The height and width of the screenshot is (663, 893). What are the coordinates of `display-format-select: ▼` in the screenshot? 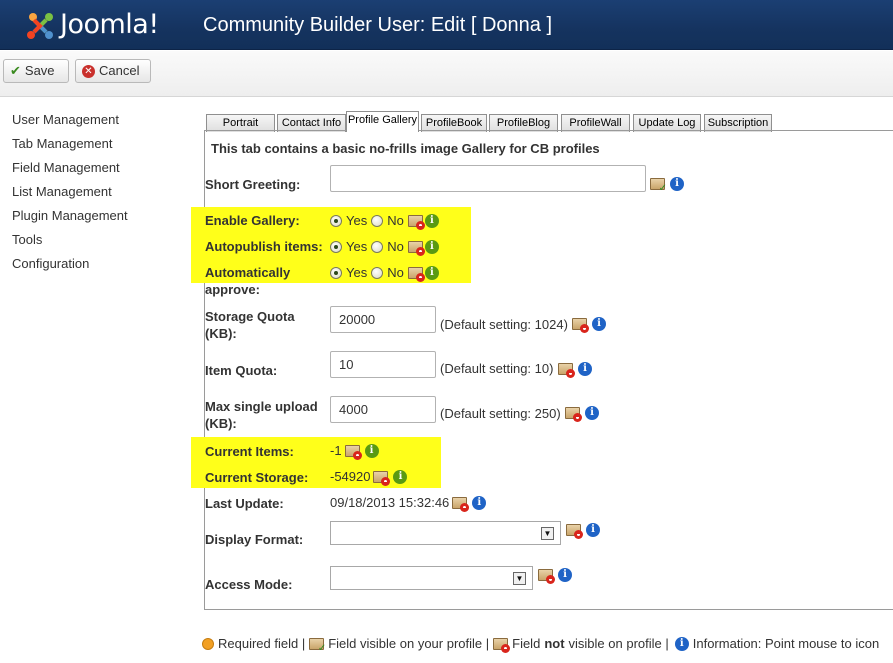 It's located at (445, 533).